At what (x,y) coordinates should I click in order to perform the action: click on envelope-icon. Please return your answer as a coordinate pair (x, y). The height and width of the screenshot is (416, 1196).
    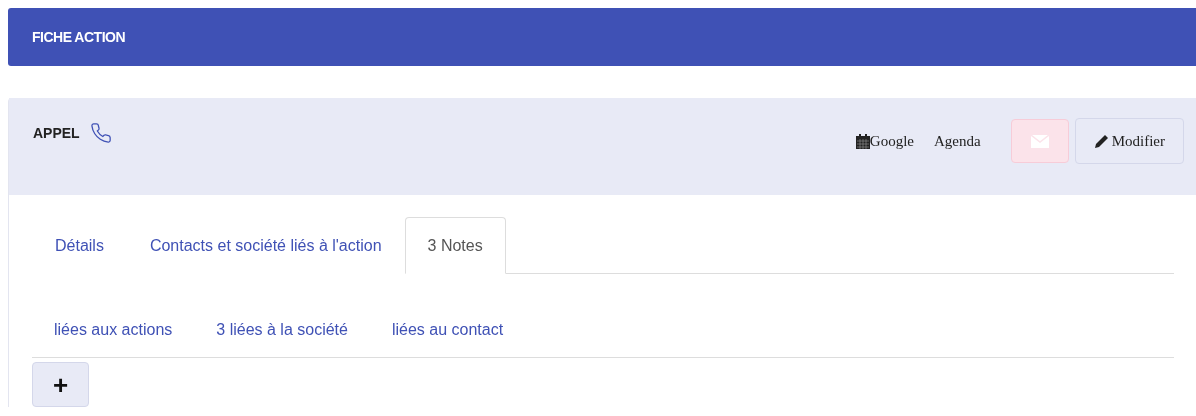
    Looking at the image, I should click on (1039, 141).